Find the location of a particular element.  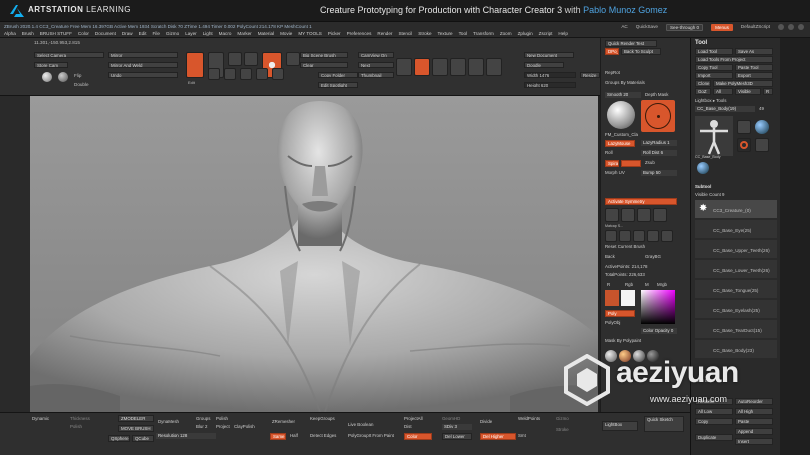

blur-slider: Blur 2 is located at coordinates (201, 427).